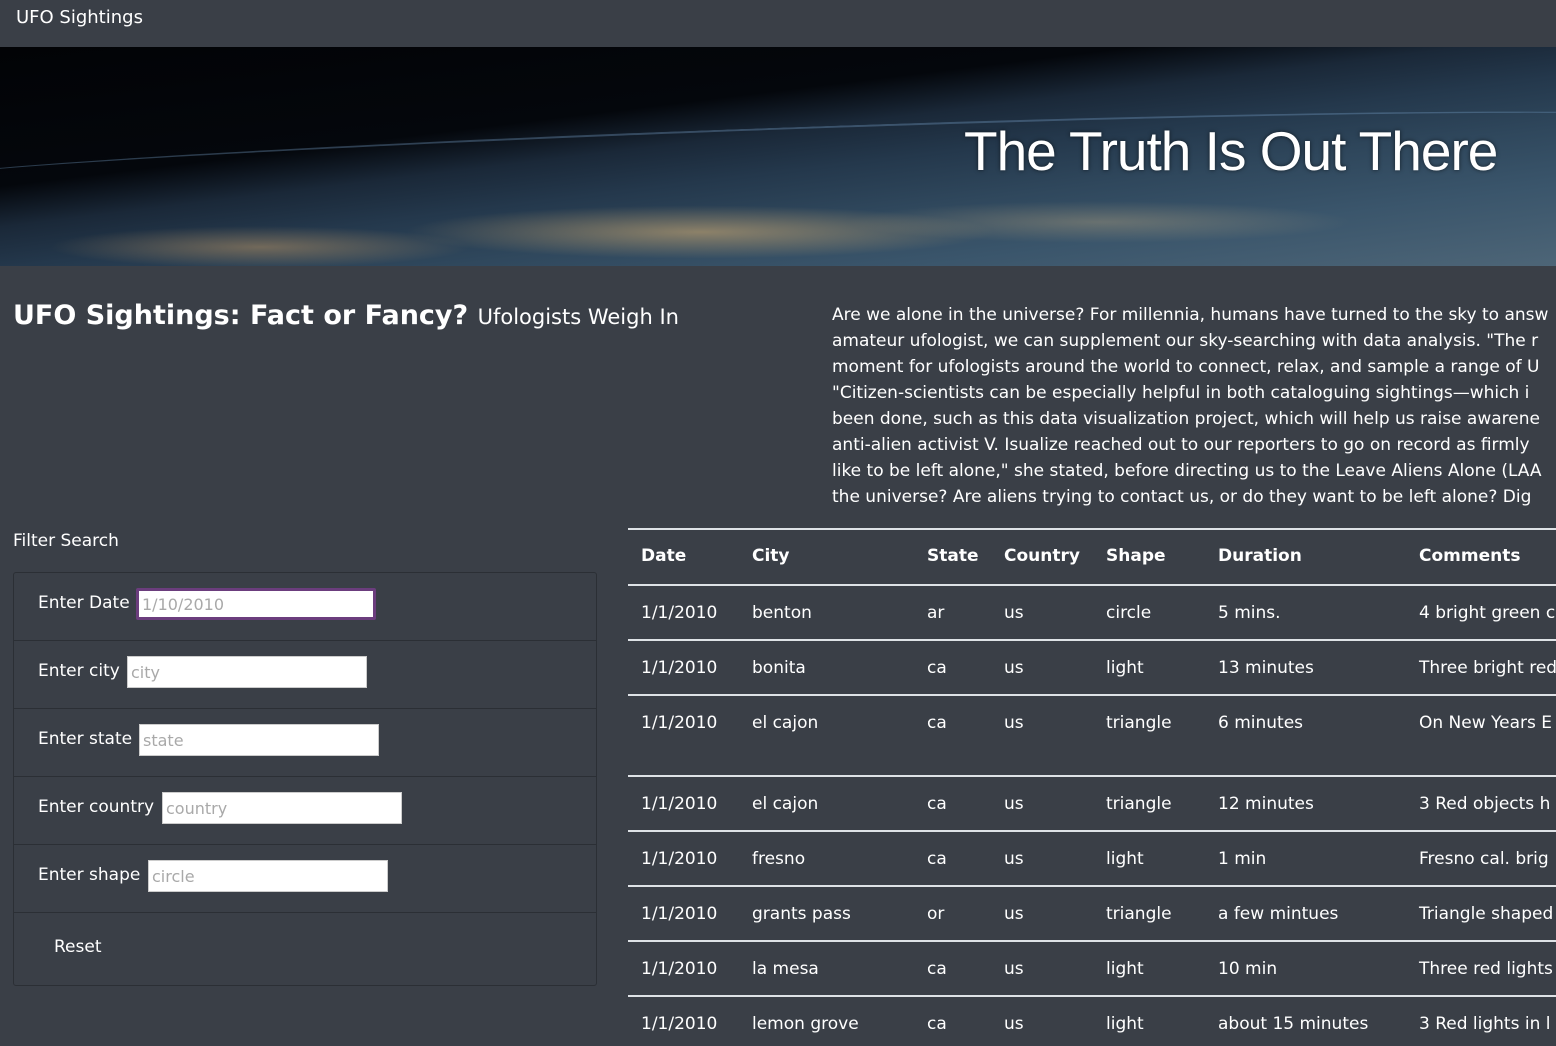 The height and width of the screenshot is (1046, 1556). I want to click on header-duration: Duration, so click(1260, 556).